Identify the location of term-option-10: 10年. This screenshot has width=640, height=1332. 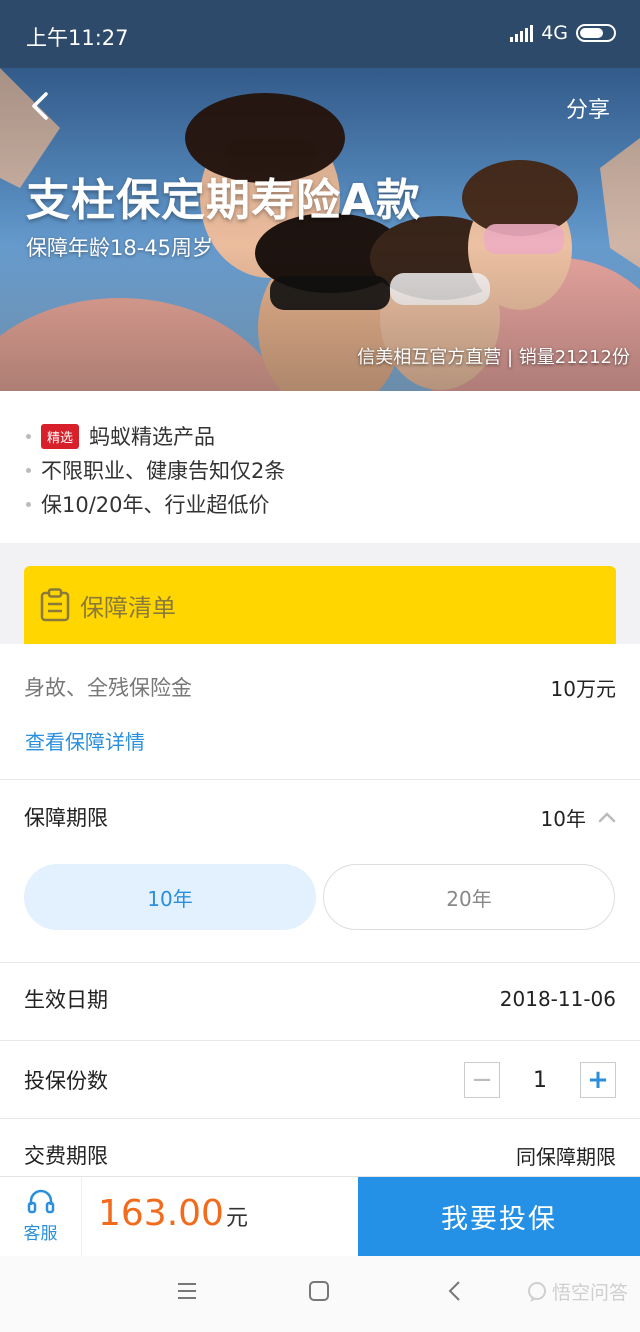
(170, 897).